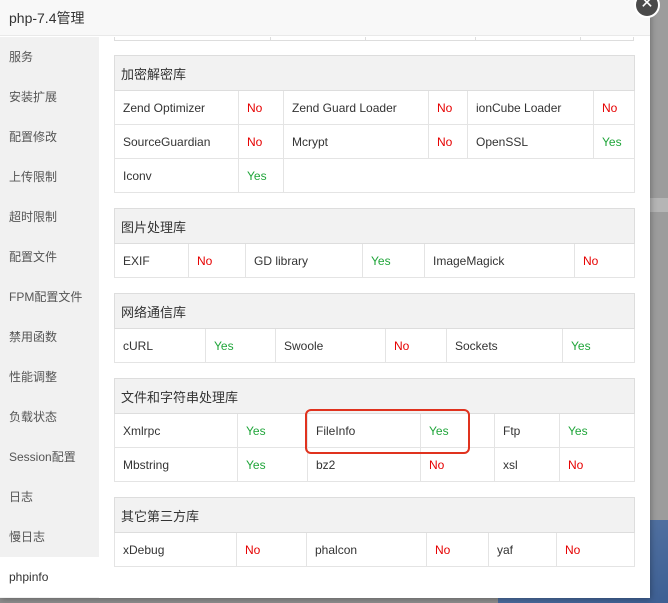  What do you see at coordinates (364, 464) in the screenshot?
I see `extension-name: bz2` at bounding box center [364, 464].